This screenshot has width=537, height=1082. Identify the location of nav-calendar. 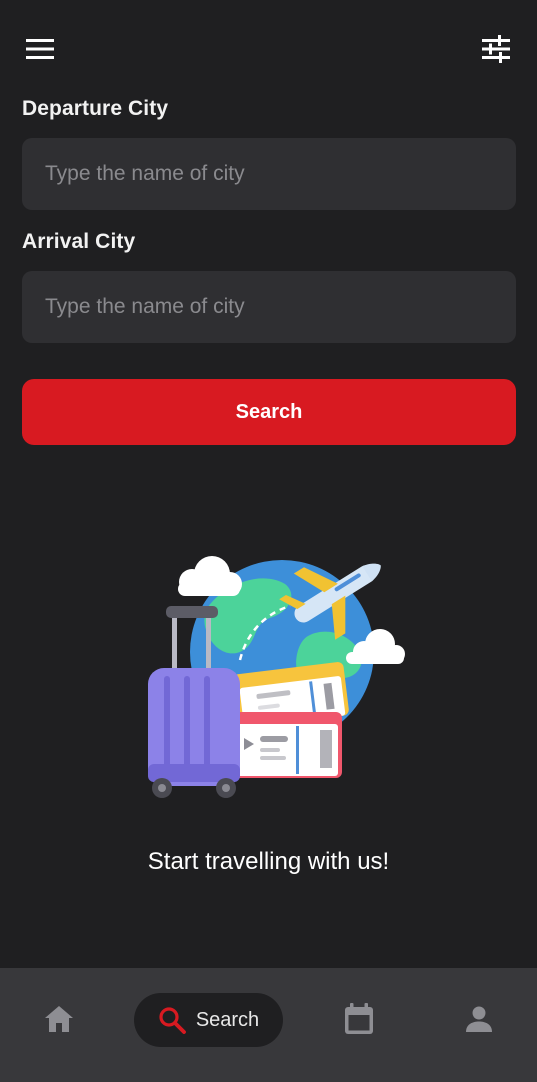
(359, 1019).